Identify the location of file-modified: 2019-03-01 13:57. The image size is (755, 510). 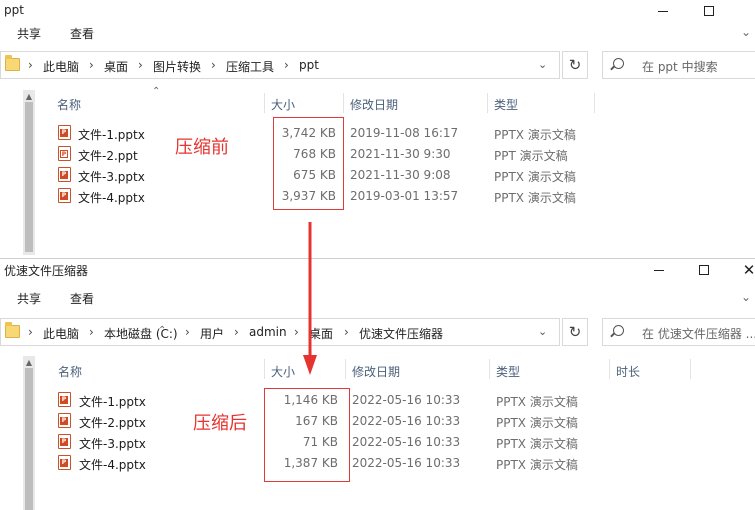
(404, 196).